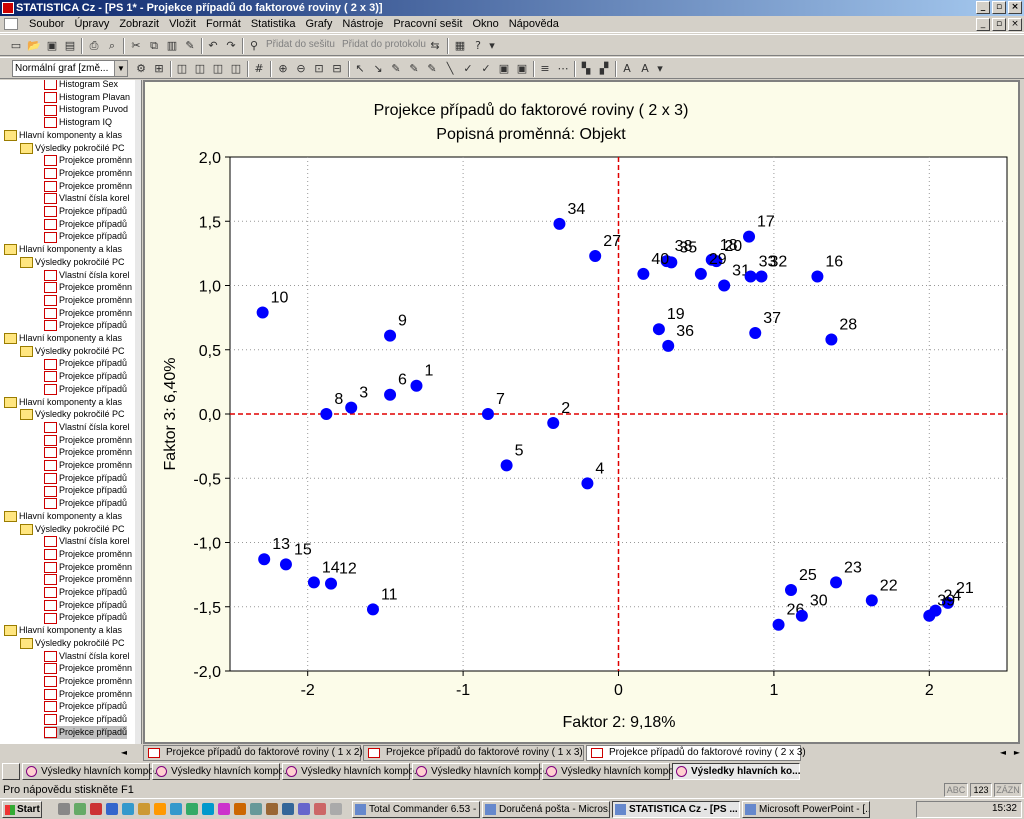 Image resolution: width=1024 pixels, height=819 pixels. I want to click on zoom-out-icon: ⊖, so click(301, 69).